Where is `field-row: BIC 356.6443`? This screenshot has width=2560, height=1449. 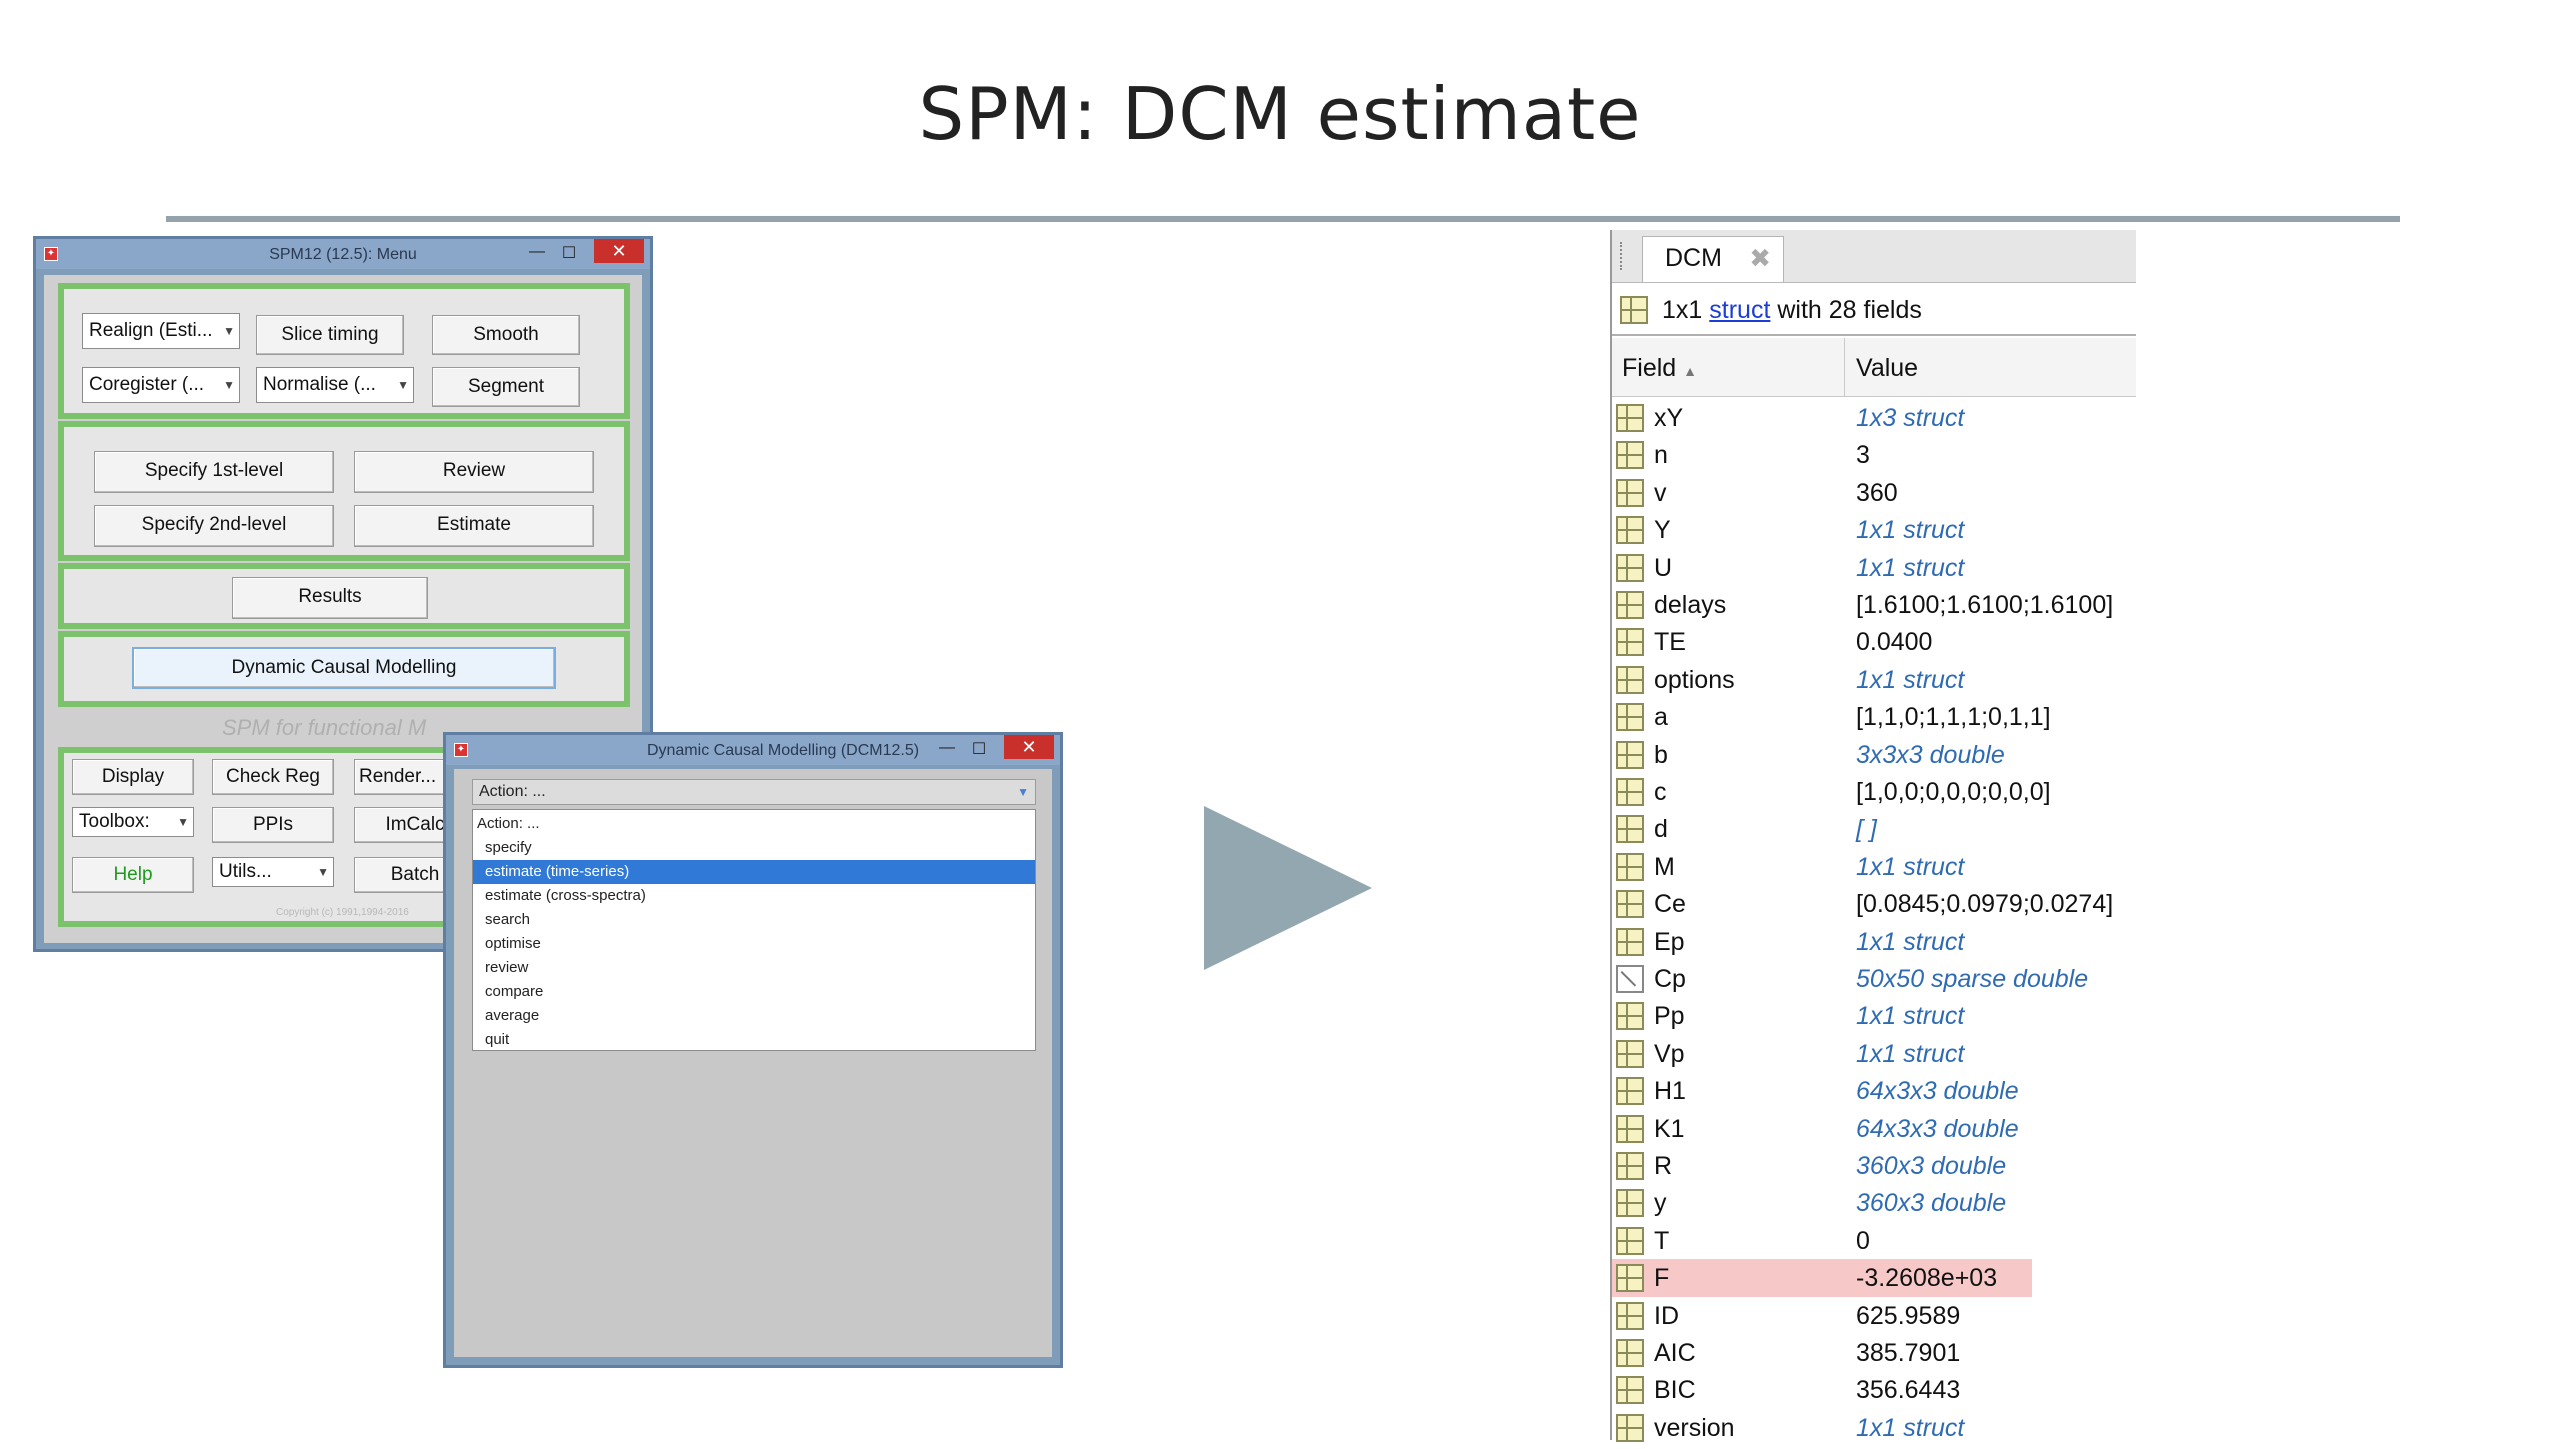
field-row: BIC 356.6443 is located at coordinates (1874, 1390).